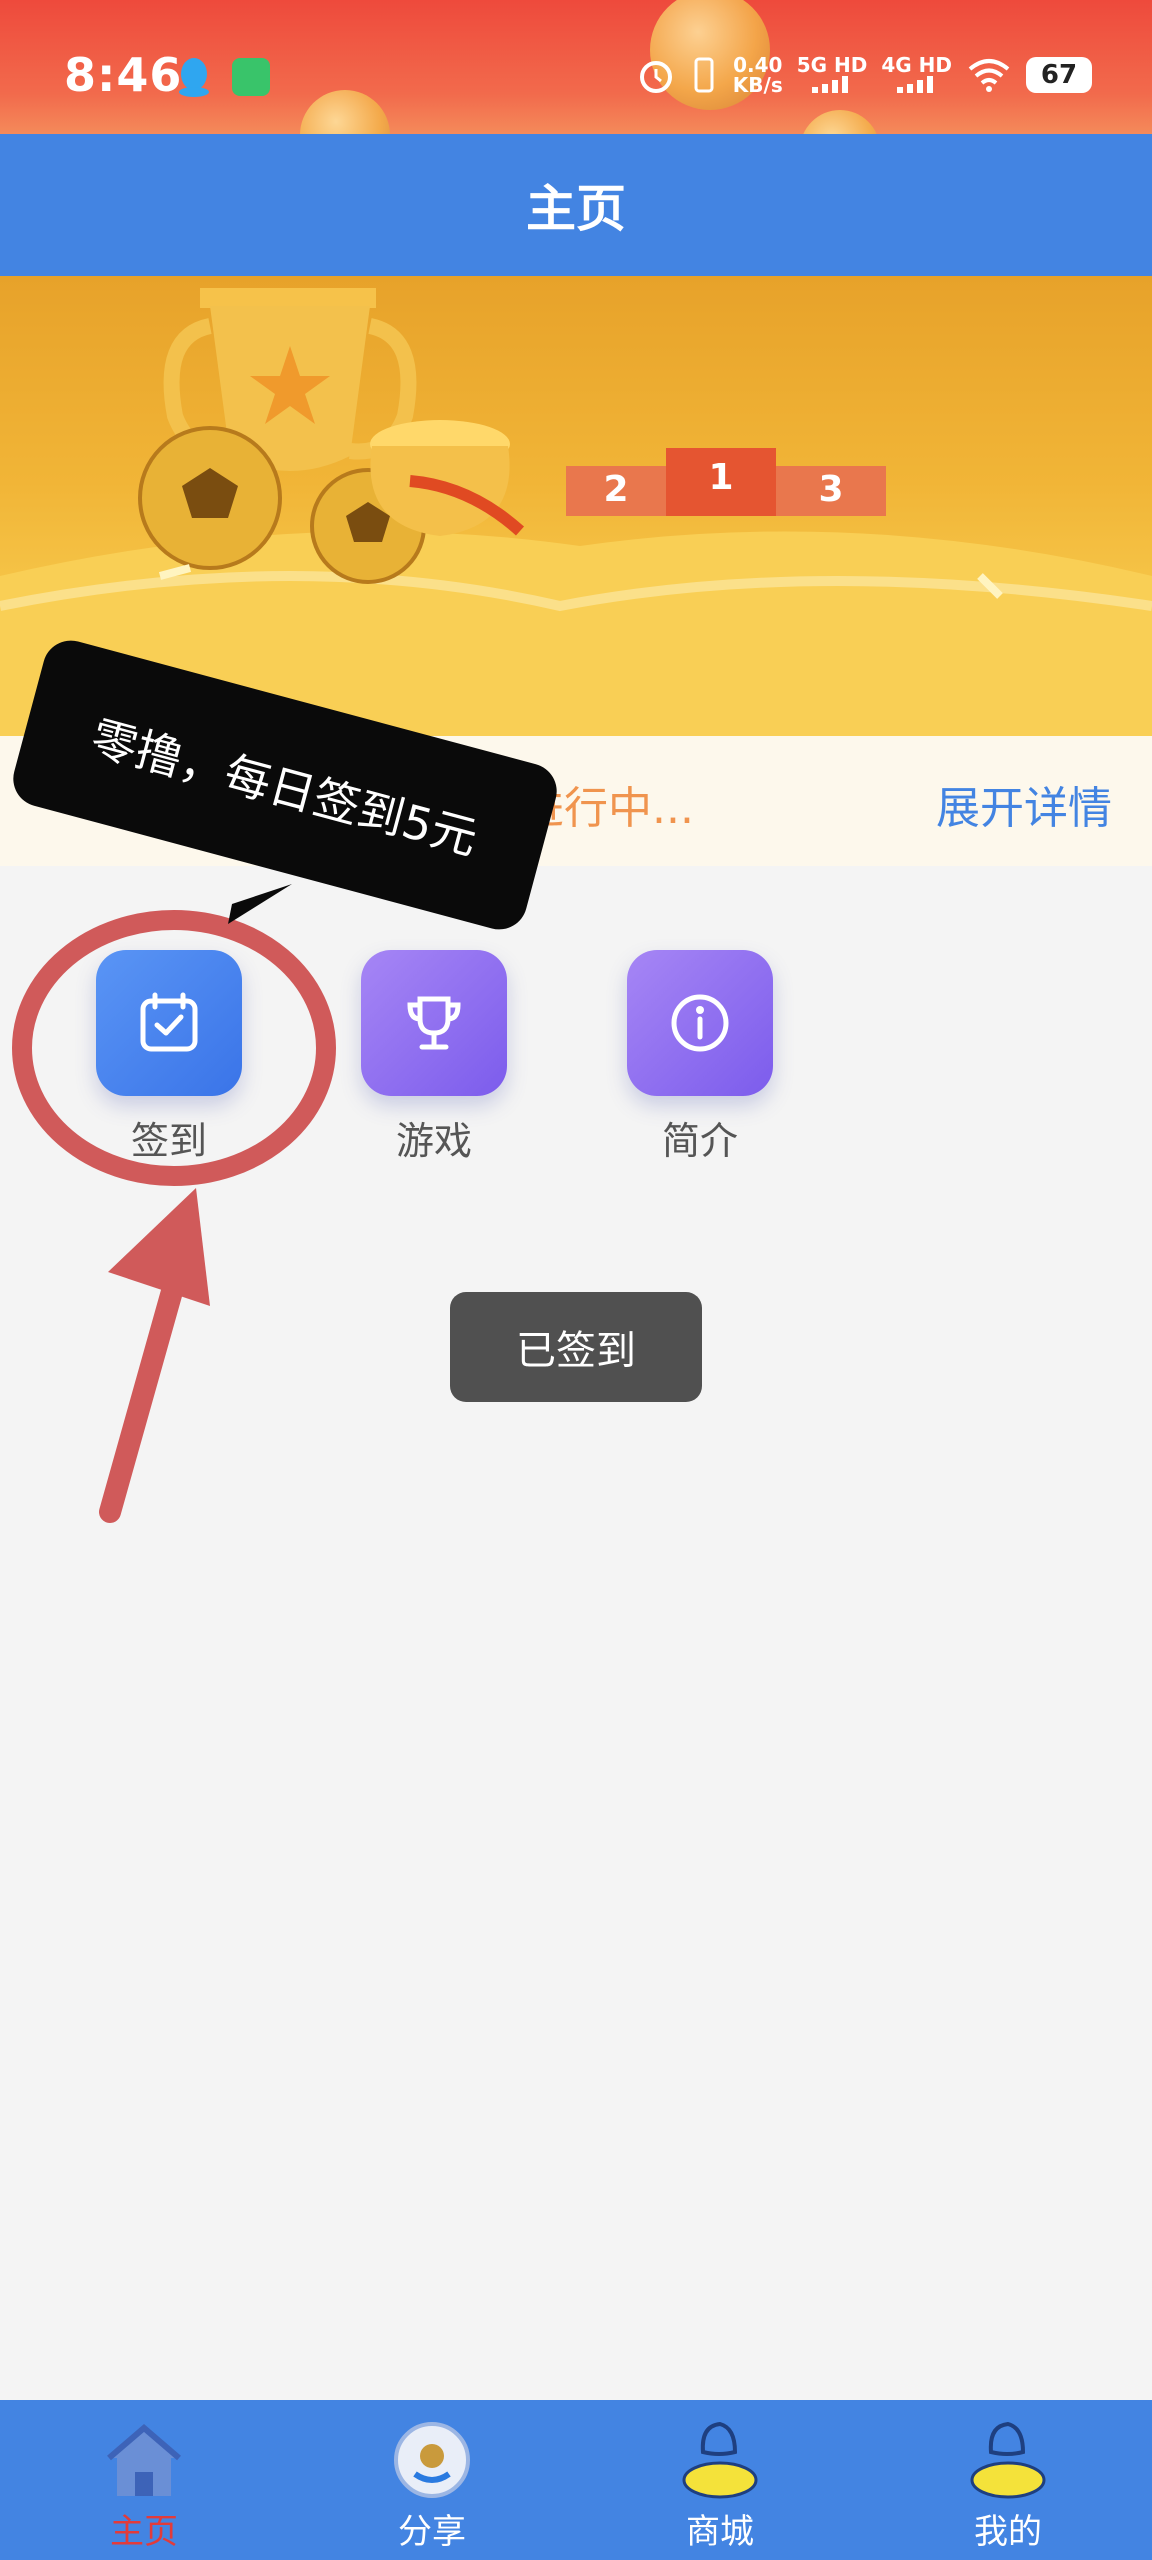 This screenshot has width=1152, height=2560. Describe the element at coordinates (168, 1141) in the screenshot. I see `feature-label: 签到` at that location.